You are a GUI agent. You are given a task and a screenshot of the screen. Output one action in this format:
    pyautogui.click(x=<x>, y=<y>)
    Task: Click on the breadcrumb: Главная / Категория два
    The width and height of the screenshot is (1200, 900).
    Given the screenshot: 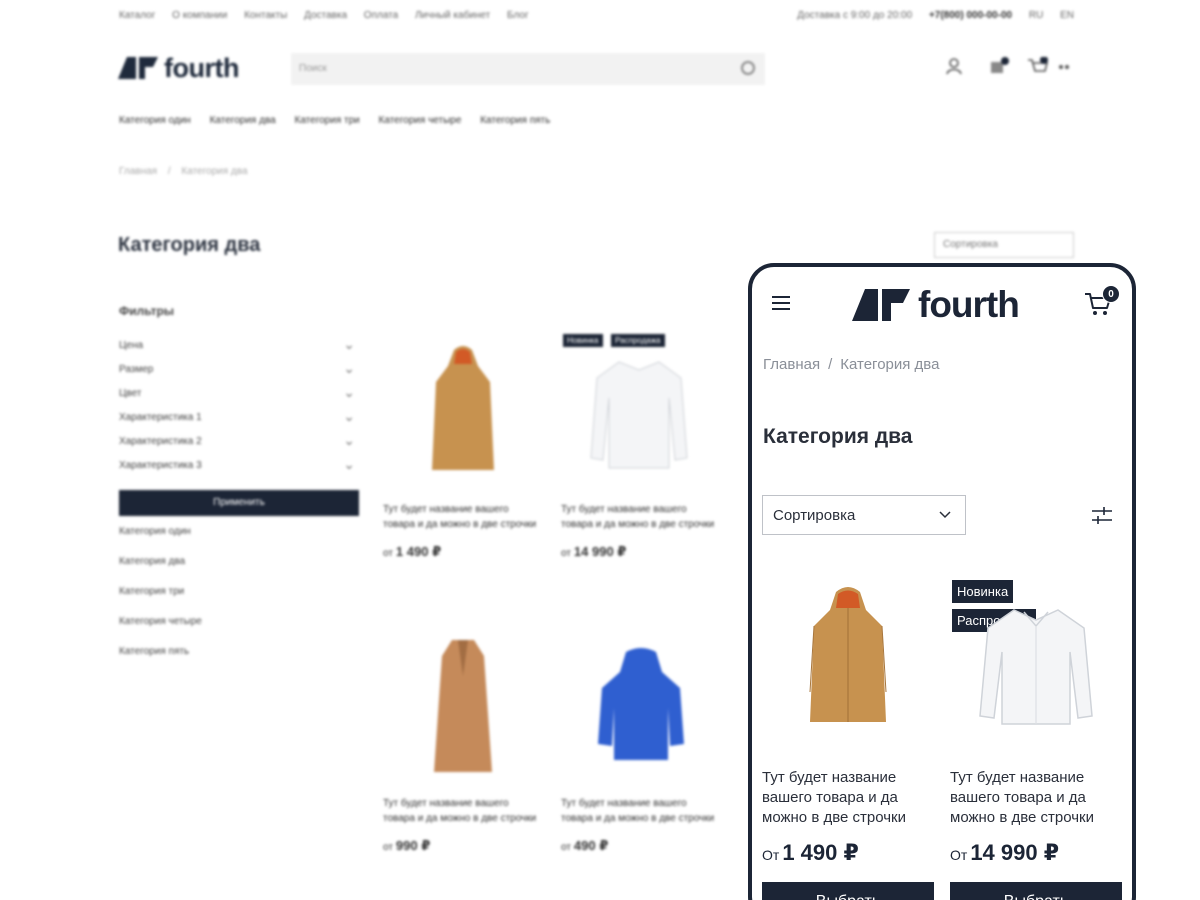 What is the action you would take?
    pyautogui.click(x=851, y=364)
    